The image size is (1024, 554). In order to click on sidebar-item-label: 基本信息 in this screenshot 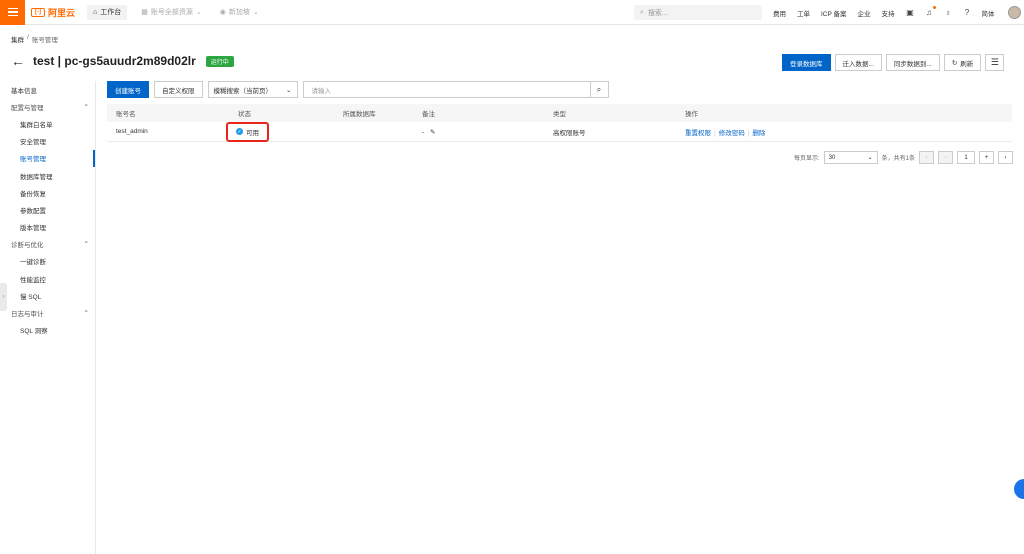, I will do `click(24, 91)`.